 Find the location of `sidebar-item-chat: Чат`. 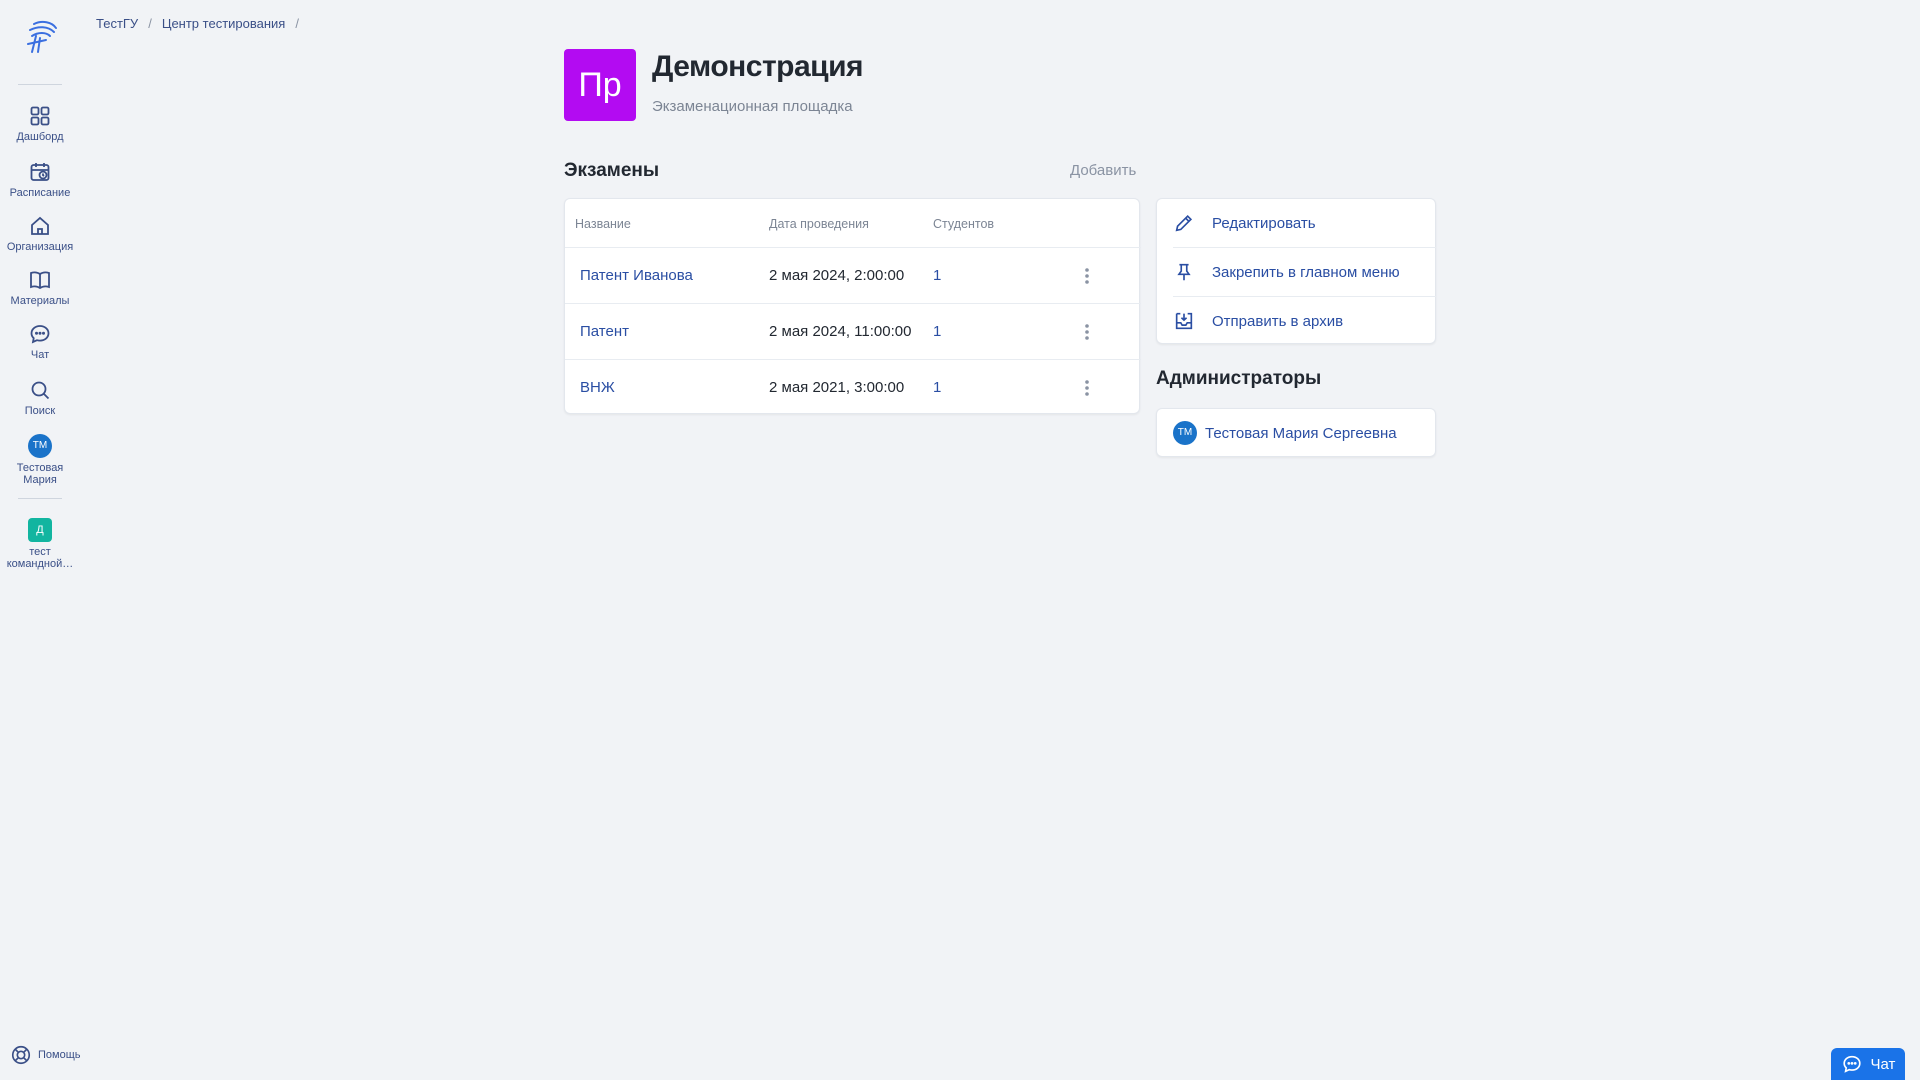

sidebar-item-chat: Чат is located at coordinates (40, 341).